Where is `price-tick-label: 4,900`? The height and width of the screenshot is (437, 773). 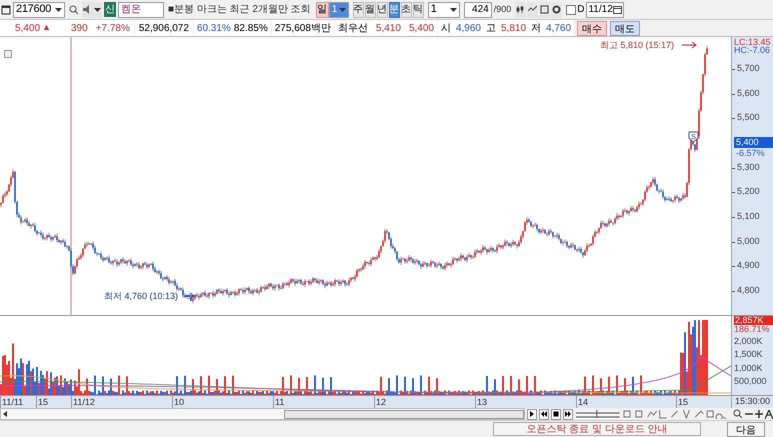
price-tick-label: 4,900 is located at coordinates (748, 265).